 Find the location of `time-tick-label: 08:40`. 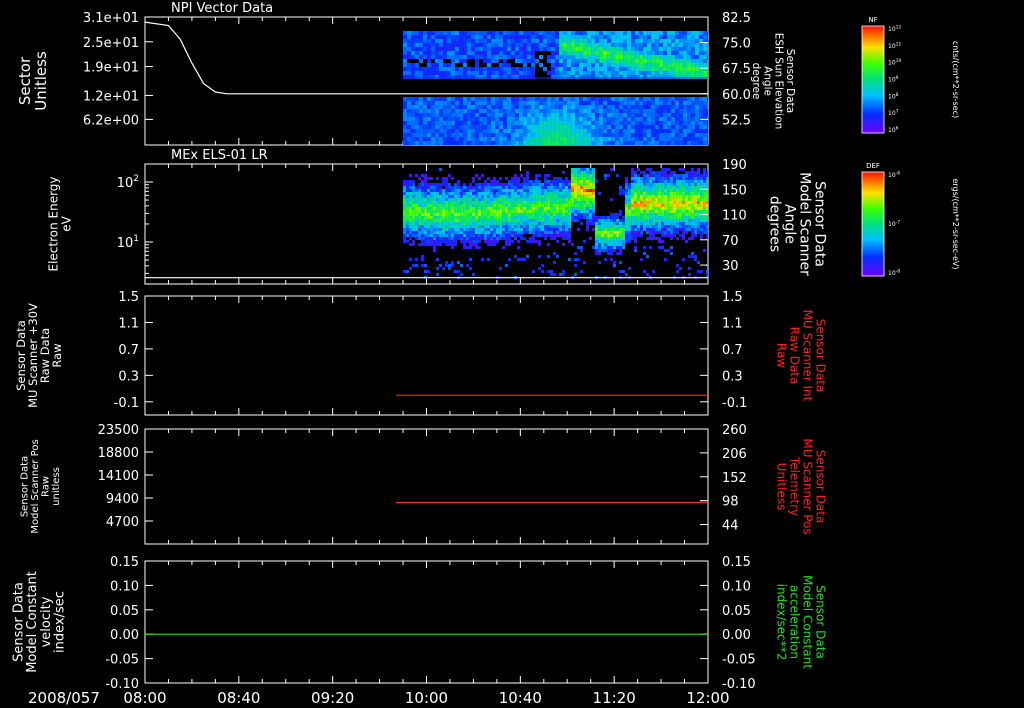

time-tick-label: 08:40 is located at coordinates (238, 698).